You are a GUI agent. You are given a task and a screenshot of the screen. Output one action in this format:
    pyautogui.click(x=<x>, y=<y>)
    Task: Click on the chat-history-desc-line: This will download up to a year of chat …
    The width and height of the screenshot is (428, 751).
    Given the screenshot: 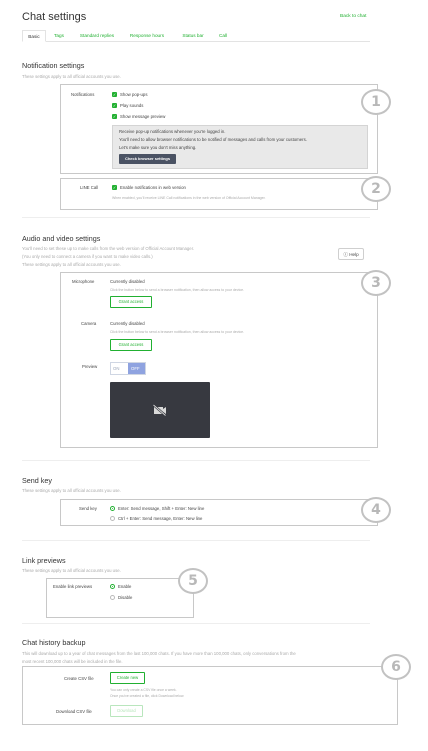 What is the action you would take?
    pyautogui.click(x=159, y=653)
    